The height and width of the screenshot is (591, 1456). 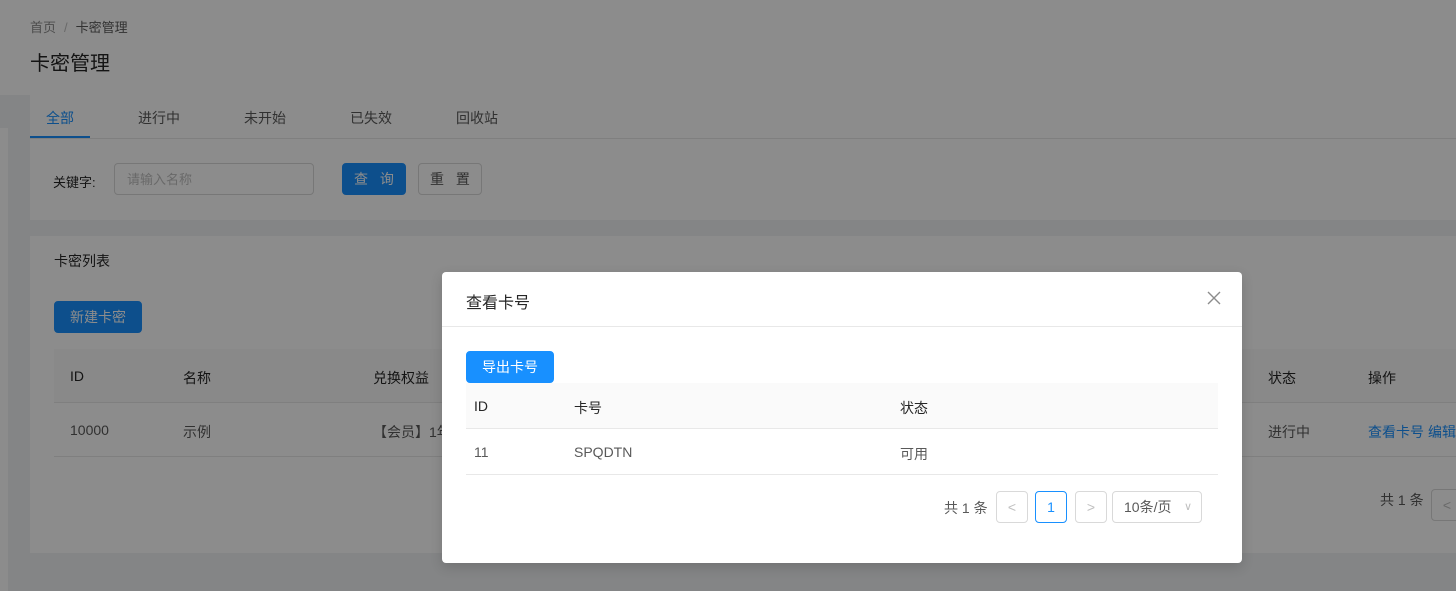 I want to click on modal-column-card-no: 卡号, so click(x=588, y=408).